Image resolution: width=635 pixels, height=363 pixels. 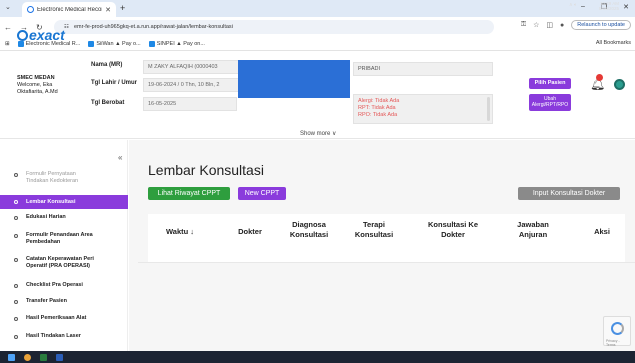 I want to click on tray-overflow-icon: ∧ 🔈︎, so click(x=573, y=5).